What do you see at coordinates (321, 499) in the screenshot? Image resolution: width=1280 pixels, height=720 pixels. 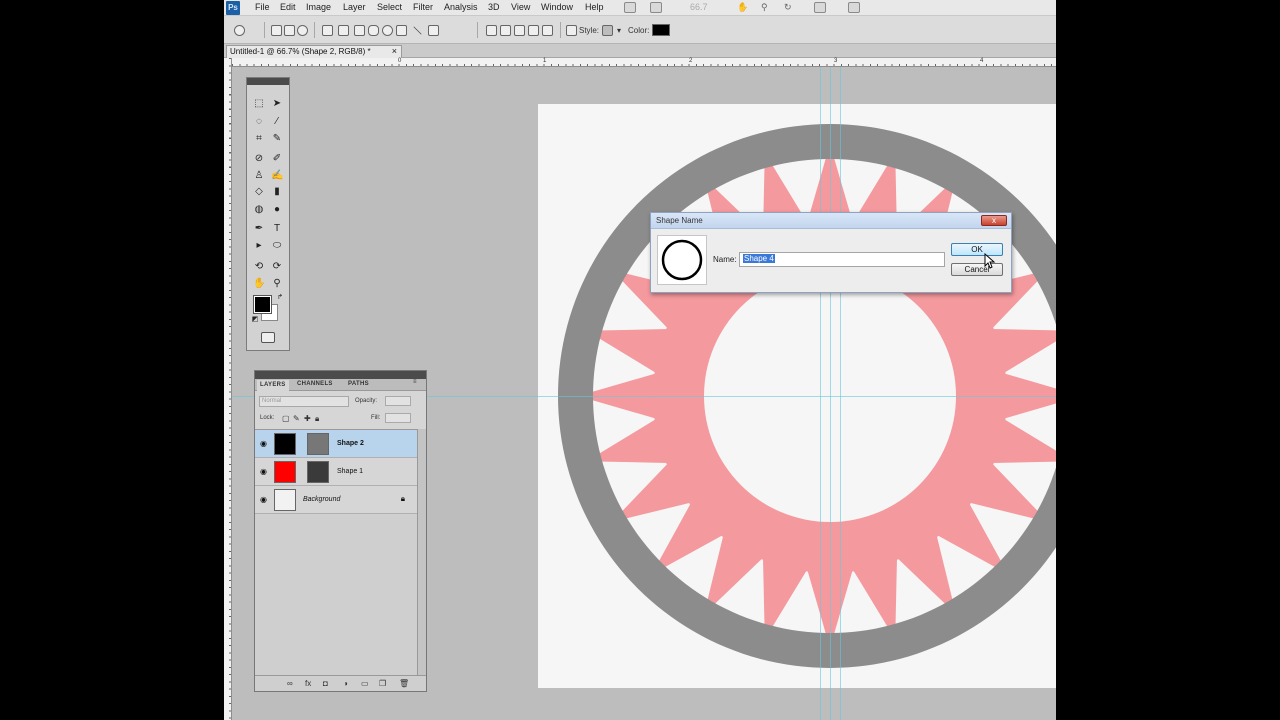 I see `layer-name: Background` at bounding box center [321, 499].